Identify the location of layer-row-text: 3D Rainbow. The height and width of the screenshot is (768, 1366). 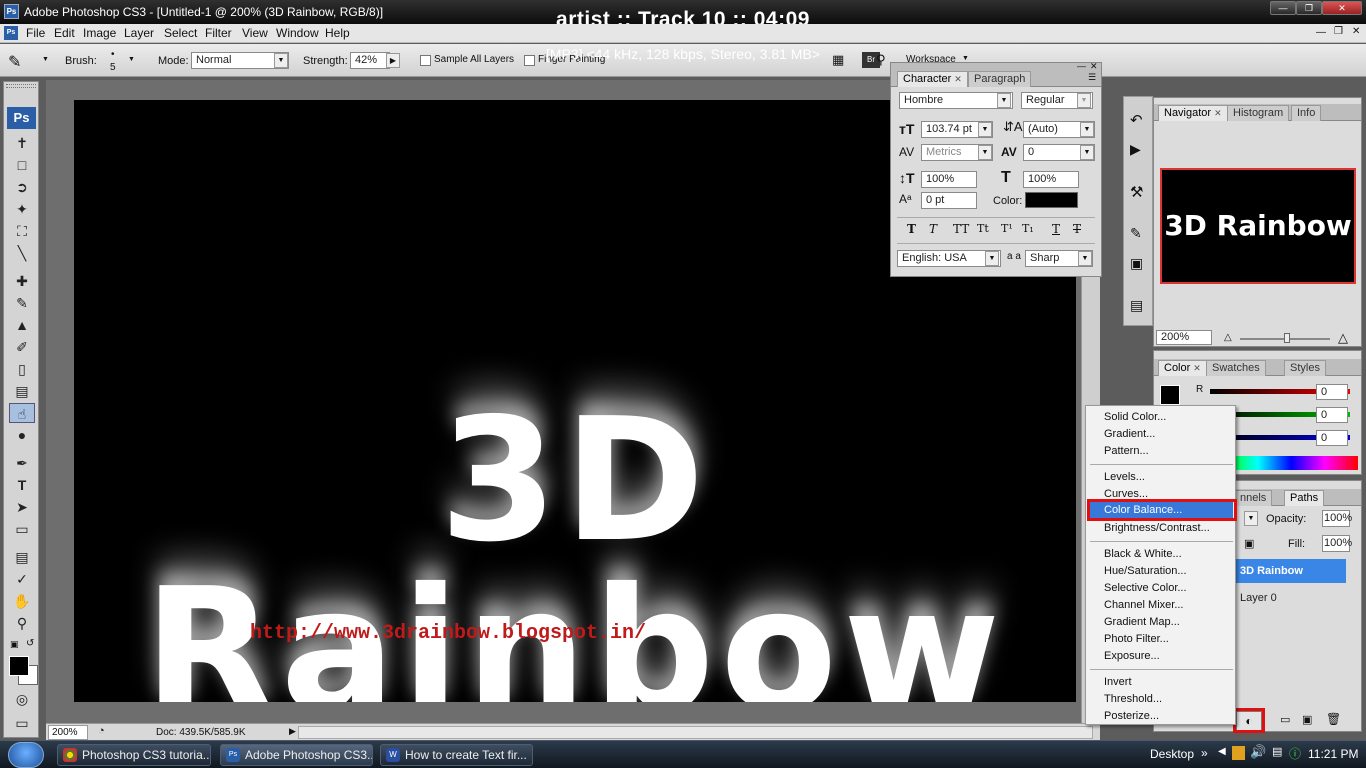
(1291, 571).